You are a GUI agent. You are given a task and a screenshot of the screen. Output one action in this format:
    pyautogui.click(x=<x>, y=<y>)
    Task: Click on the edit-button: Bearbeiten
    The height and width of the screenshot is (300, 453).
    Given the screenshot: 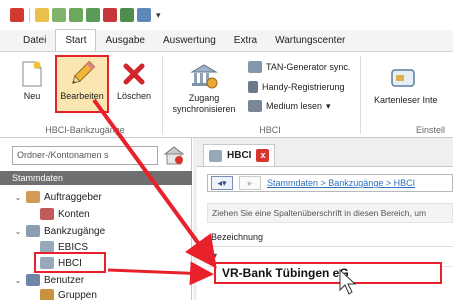 What is the action you would take?
    pyautogui.click(x=82, y=84)
    